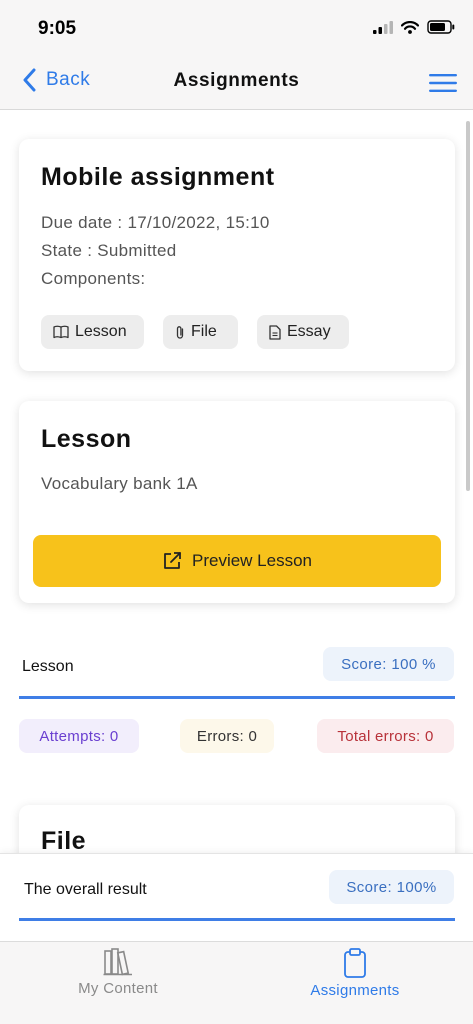  I want to click on tab-my-content: My Content, so click(118, 983).